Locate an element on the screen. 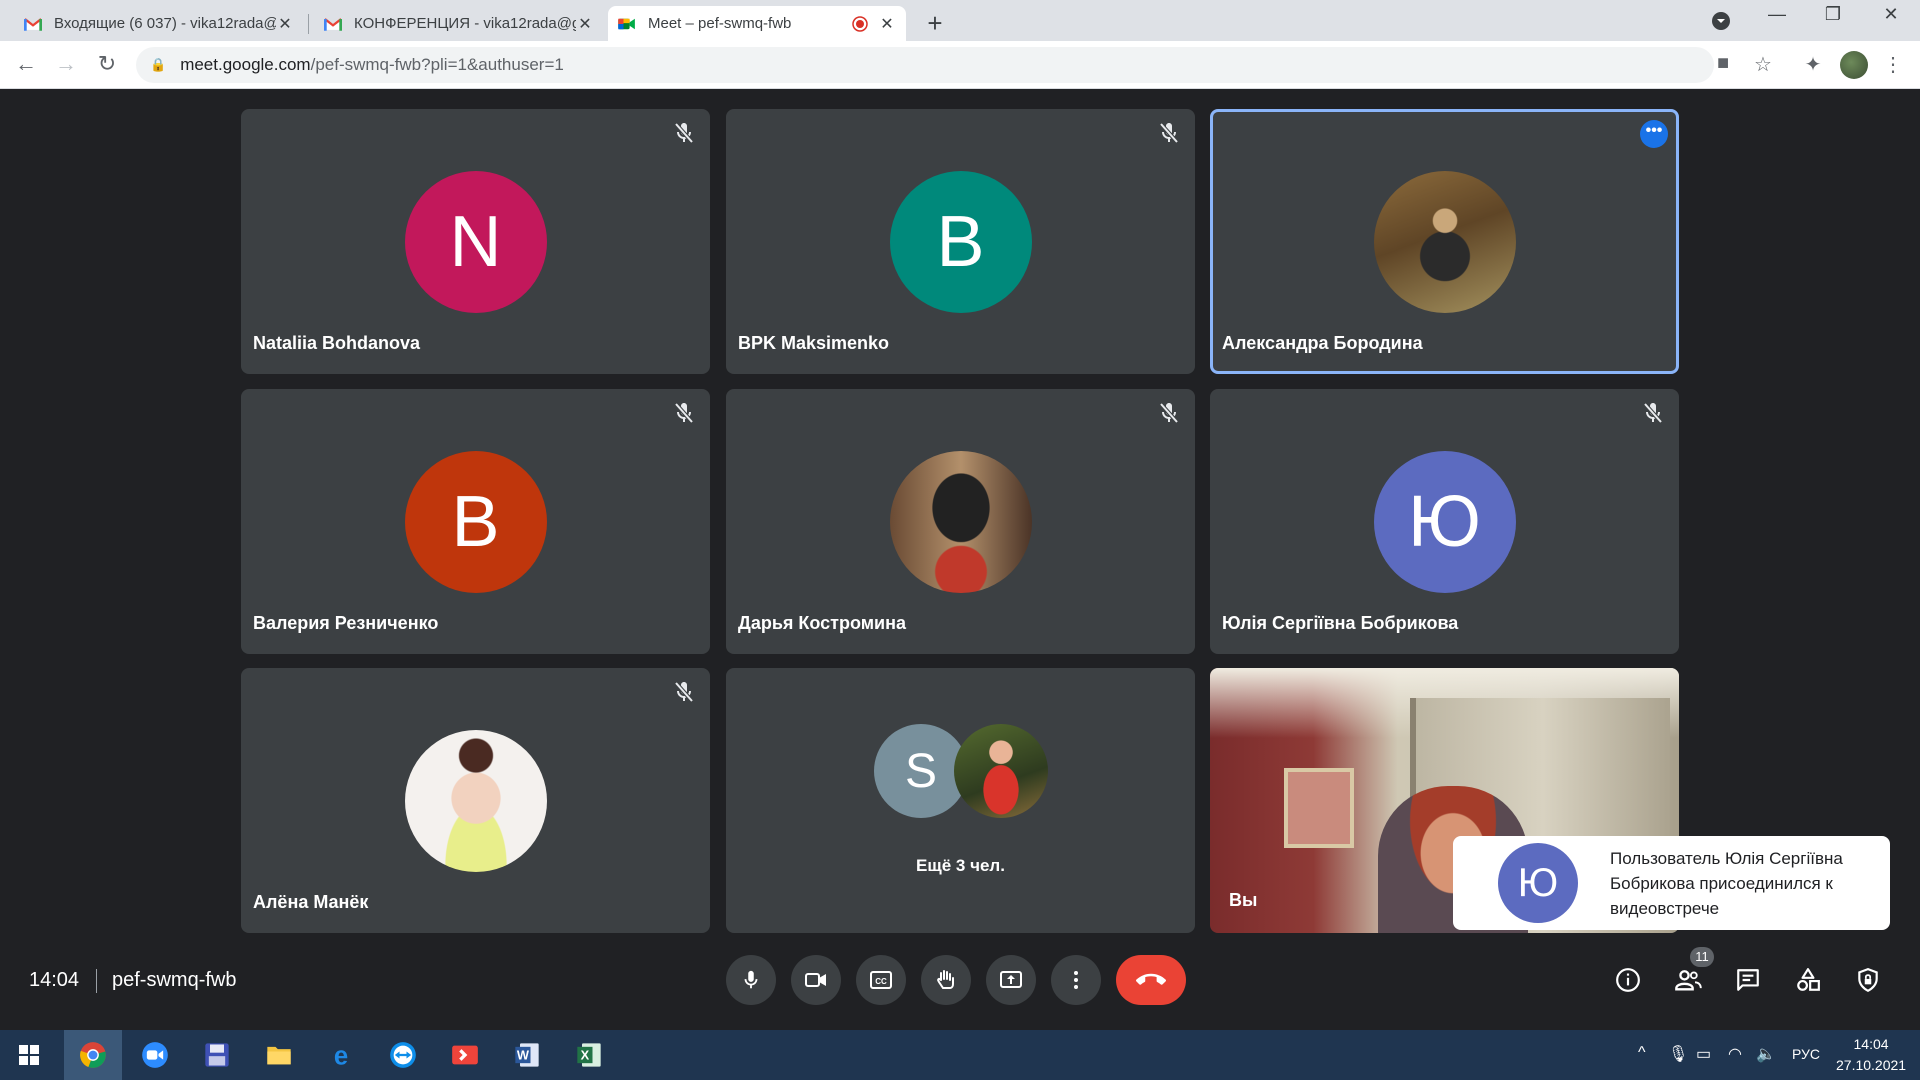 The width and height of the screenshot is (1920, 1080). svg-text: W is located at coordinates (523, 1055).